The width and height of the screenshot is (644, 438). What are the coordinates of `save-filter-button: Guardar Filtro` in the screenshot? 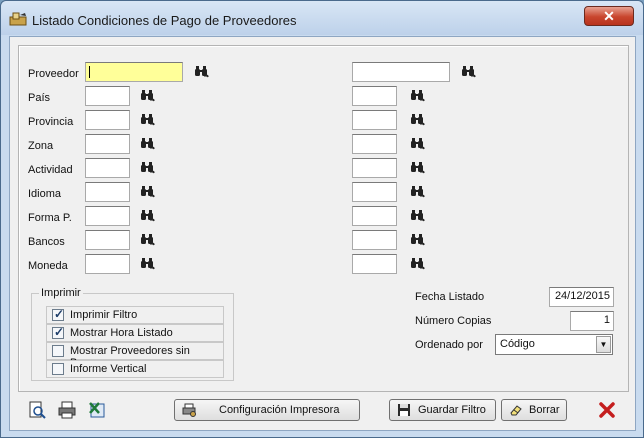 It's located at (442, 410).